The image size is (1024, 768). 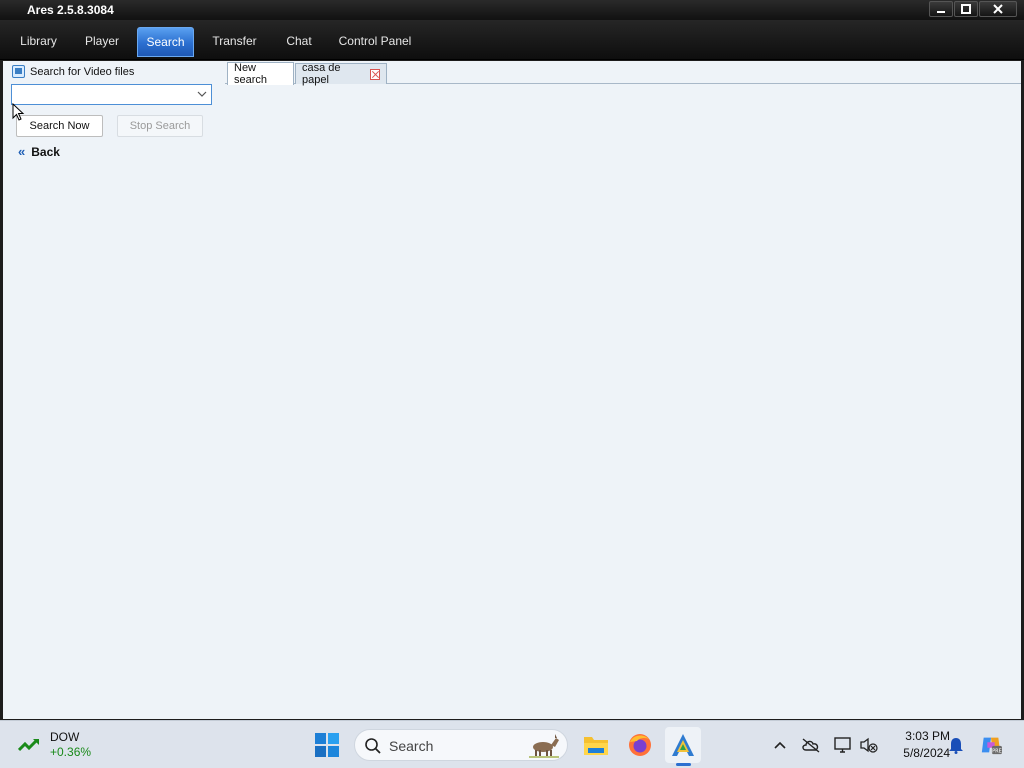 I want to click on file-explorer-taskbar-button, so click(x=596, y=745).